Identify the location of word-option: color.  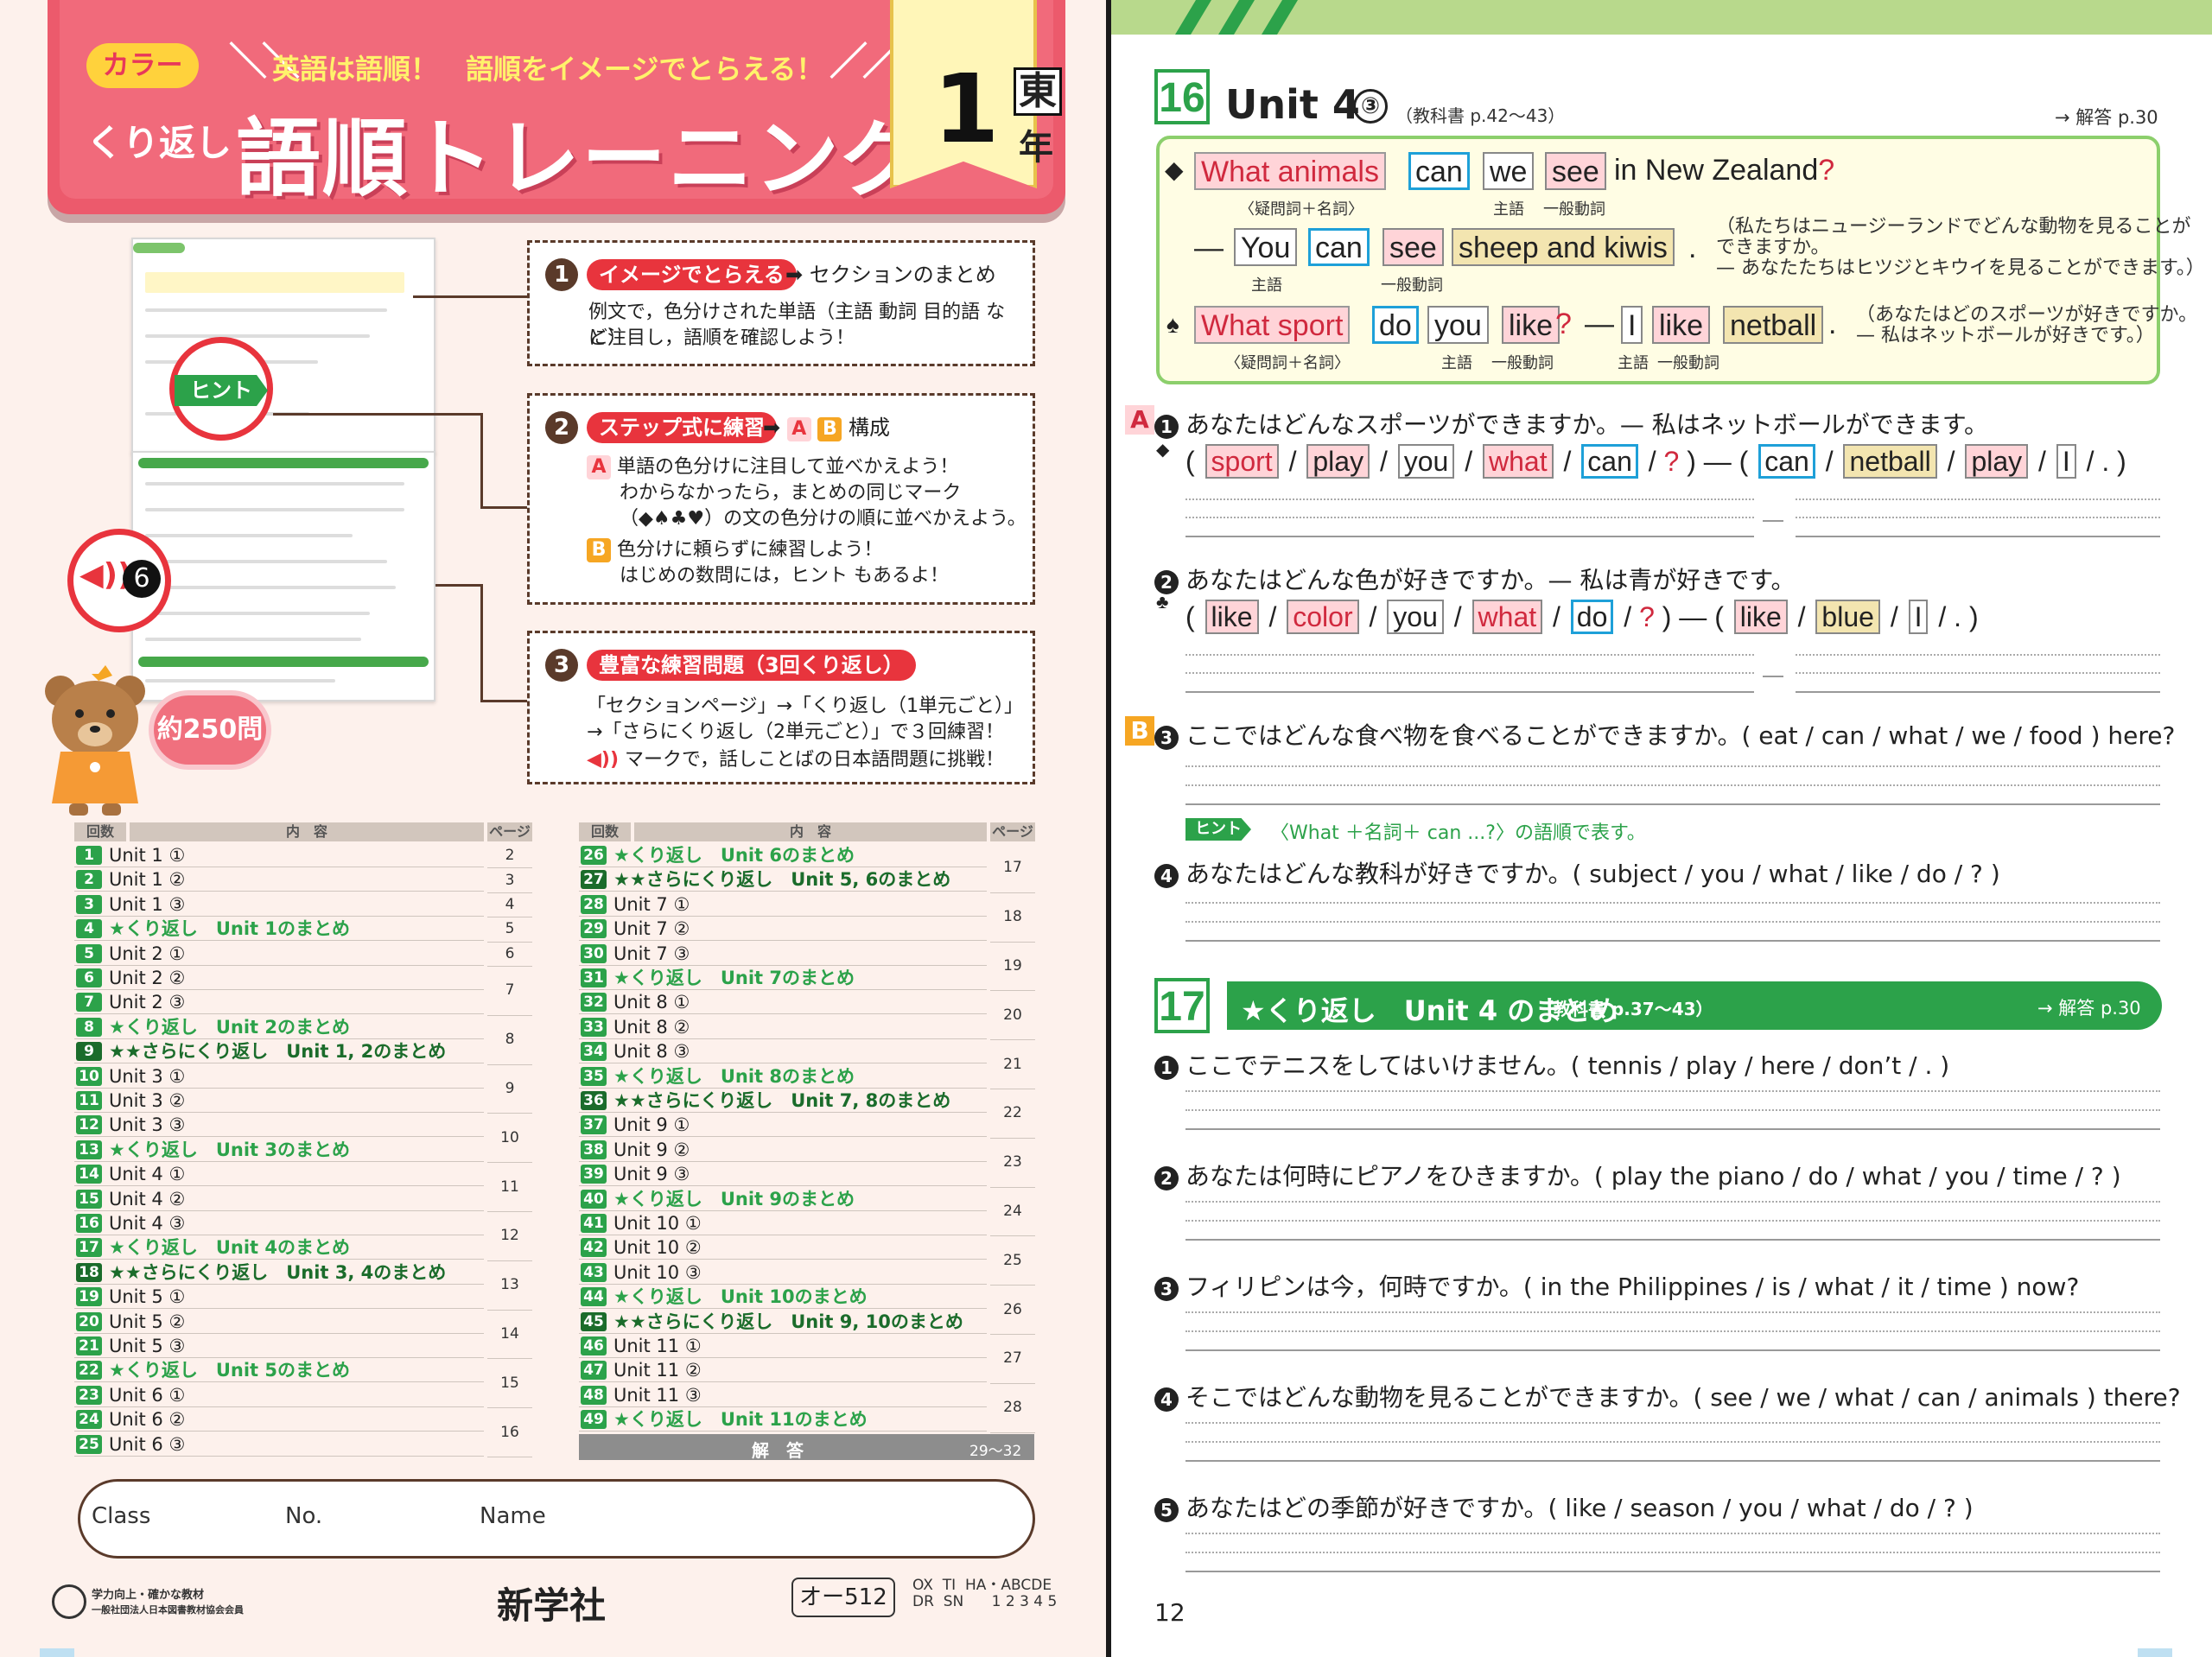
(1323, 617).